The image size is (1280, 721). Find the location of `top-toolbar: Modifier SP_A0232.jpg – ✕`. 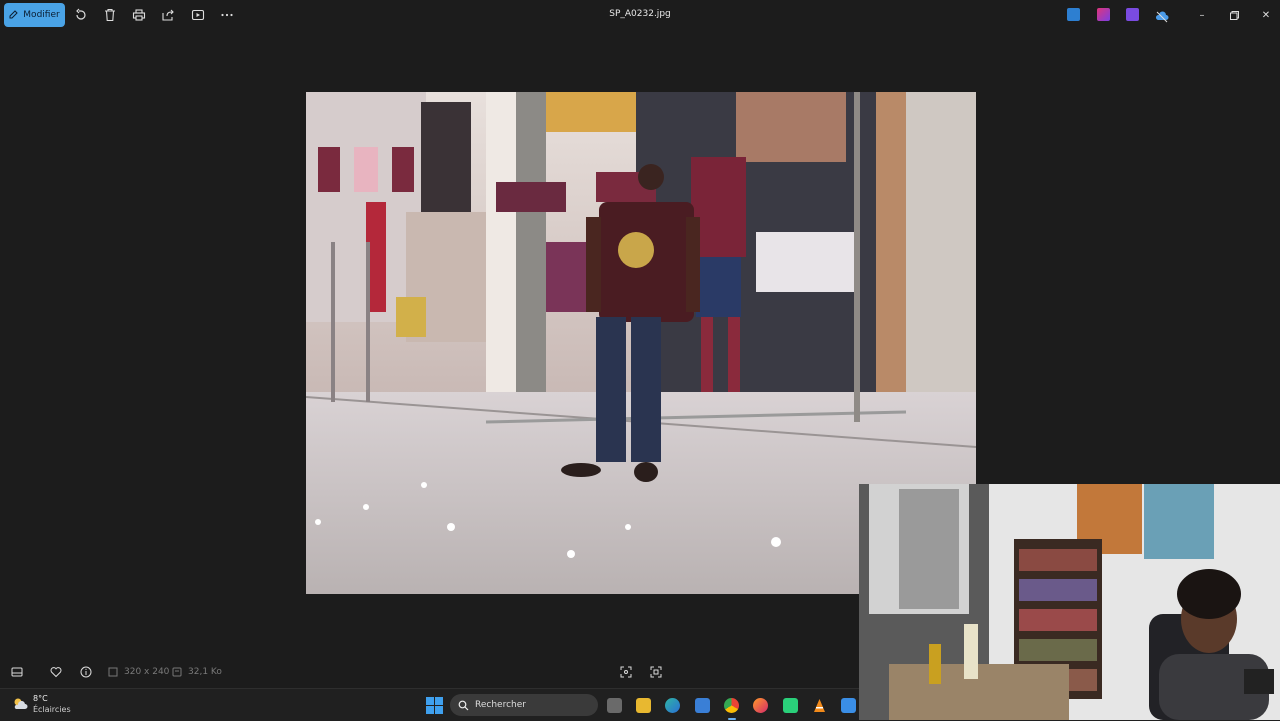

top-toolbar: Modifier SP_A0232.jpg – ✕ is located at coordinates (640, 15).